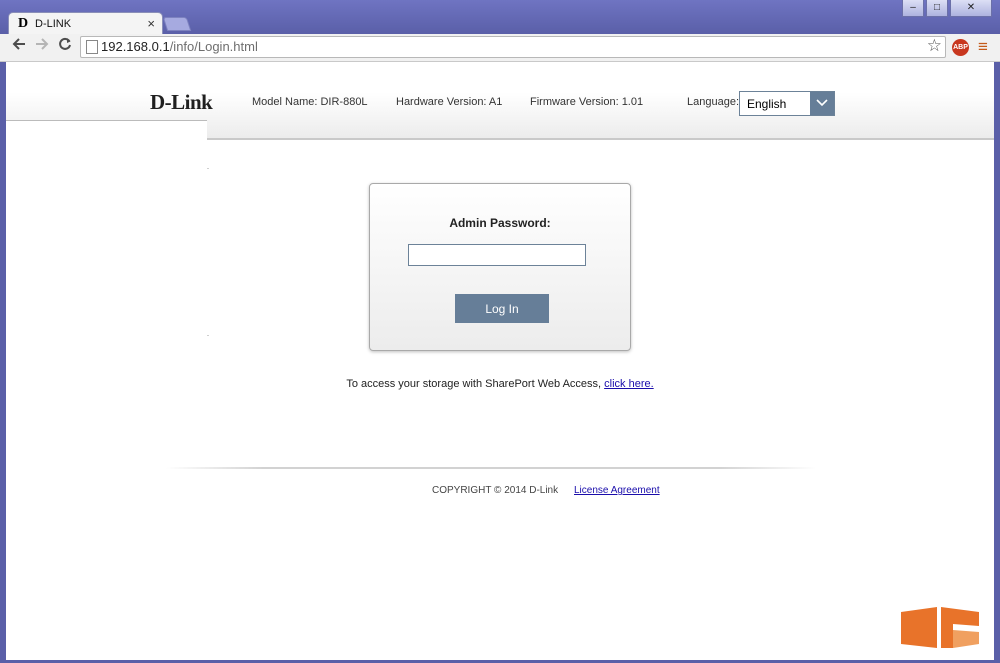 This screenshot has height=663, width=1000. Describe the element at coordinates (502, 308) in the screenshot. I see `login-button: Log In` at that location.